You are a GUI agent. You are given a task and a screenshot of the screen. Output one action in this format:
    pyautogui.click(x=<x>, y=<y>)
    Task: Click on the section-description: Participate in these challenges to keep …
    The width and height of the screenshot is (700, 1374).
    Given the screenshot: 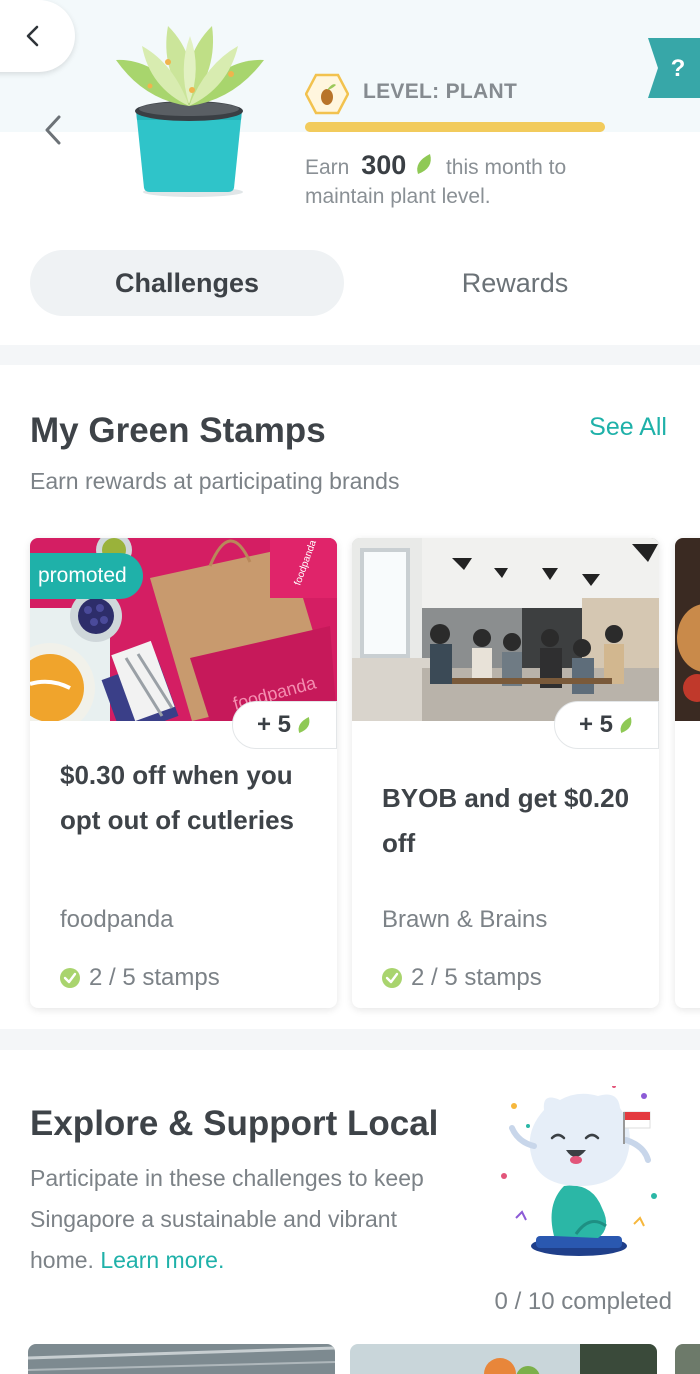 What is the action you would take?
    pyautogui.click(x=240, y=1219)
    